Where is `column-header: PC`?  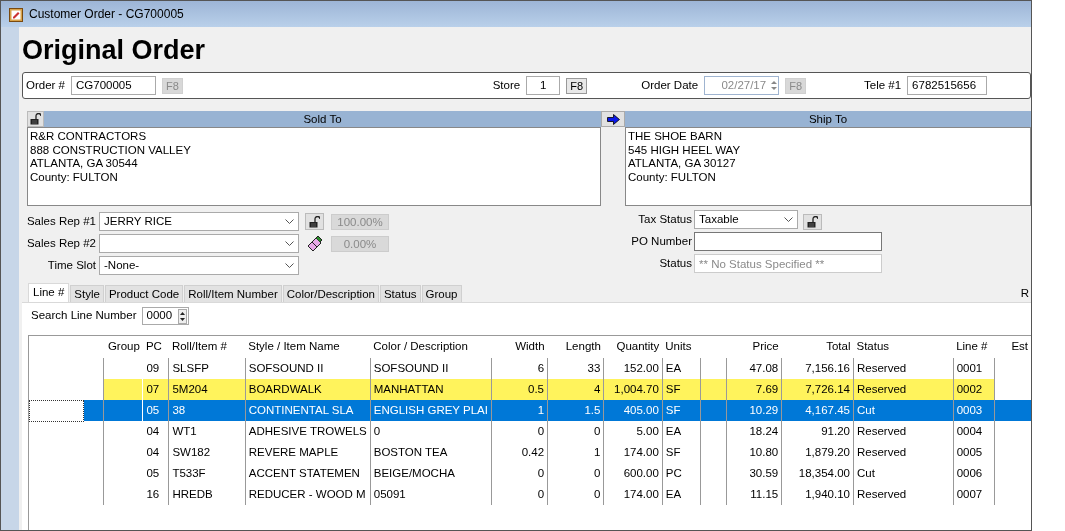
column-header: PC is located at coordinates (153, 346).